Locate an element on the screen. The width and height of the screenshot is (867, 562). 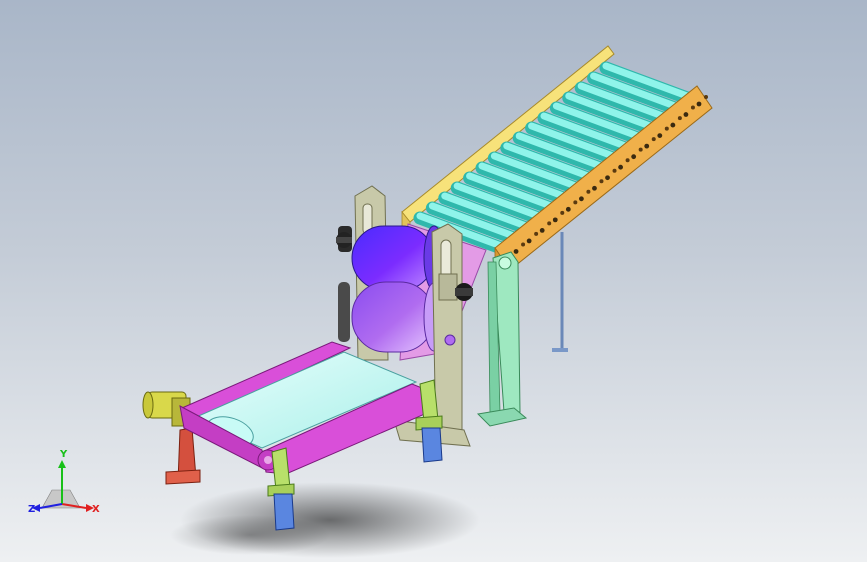
drive-roller-lower is located at coordinates (398, 317).